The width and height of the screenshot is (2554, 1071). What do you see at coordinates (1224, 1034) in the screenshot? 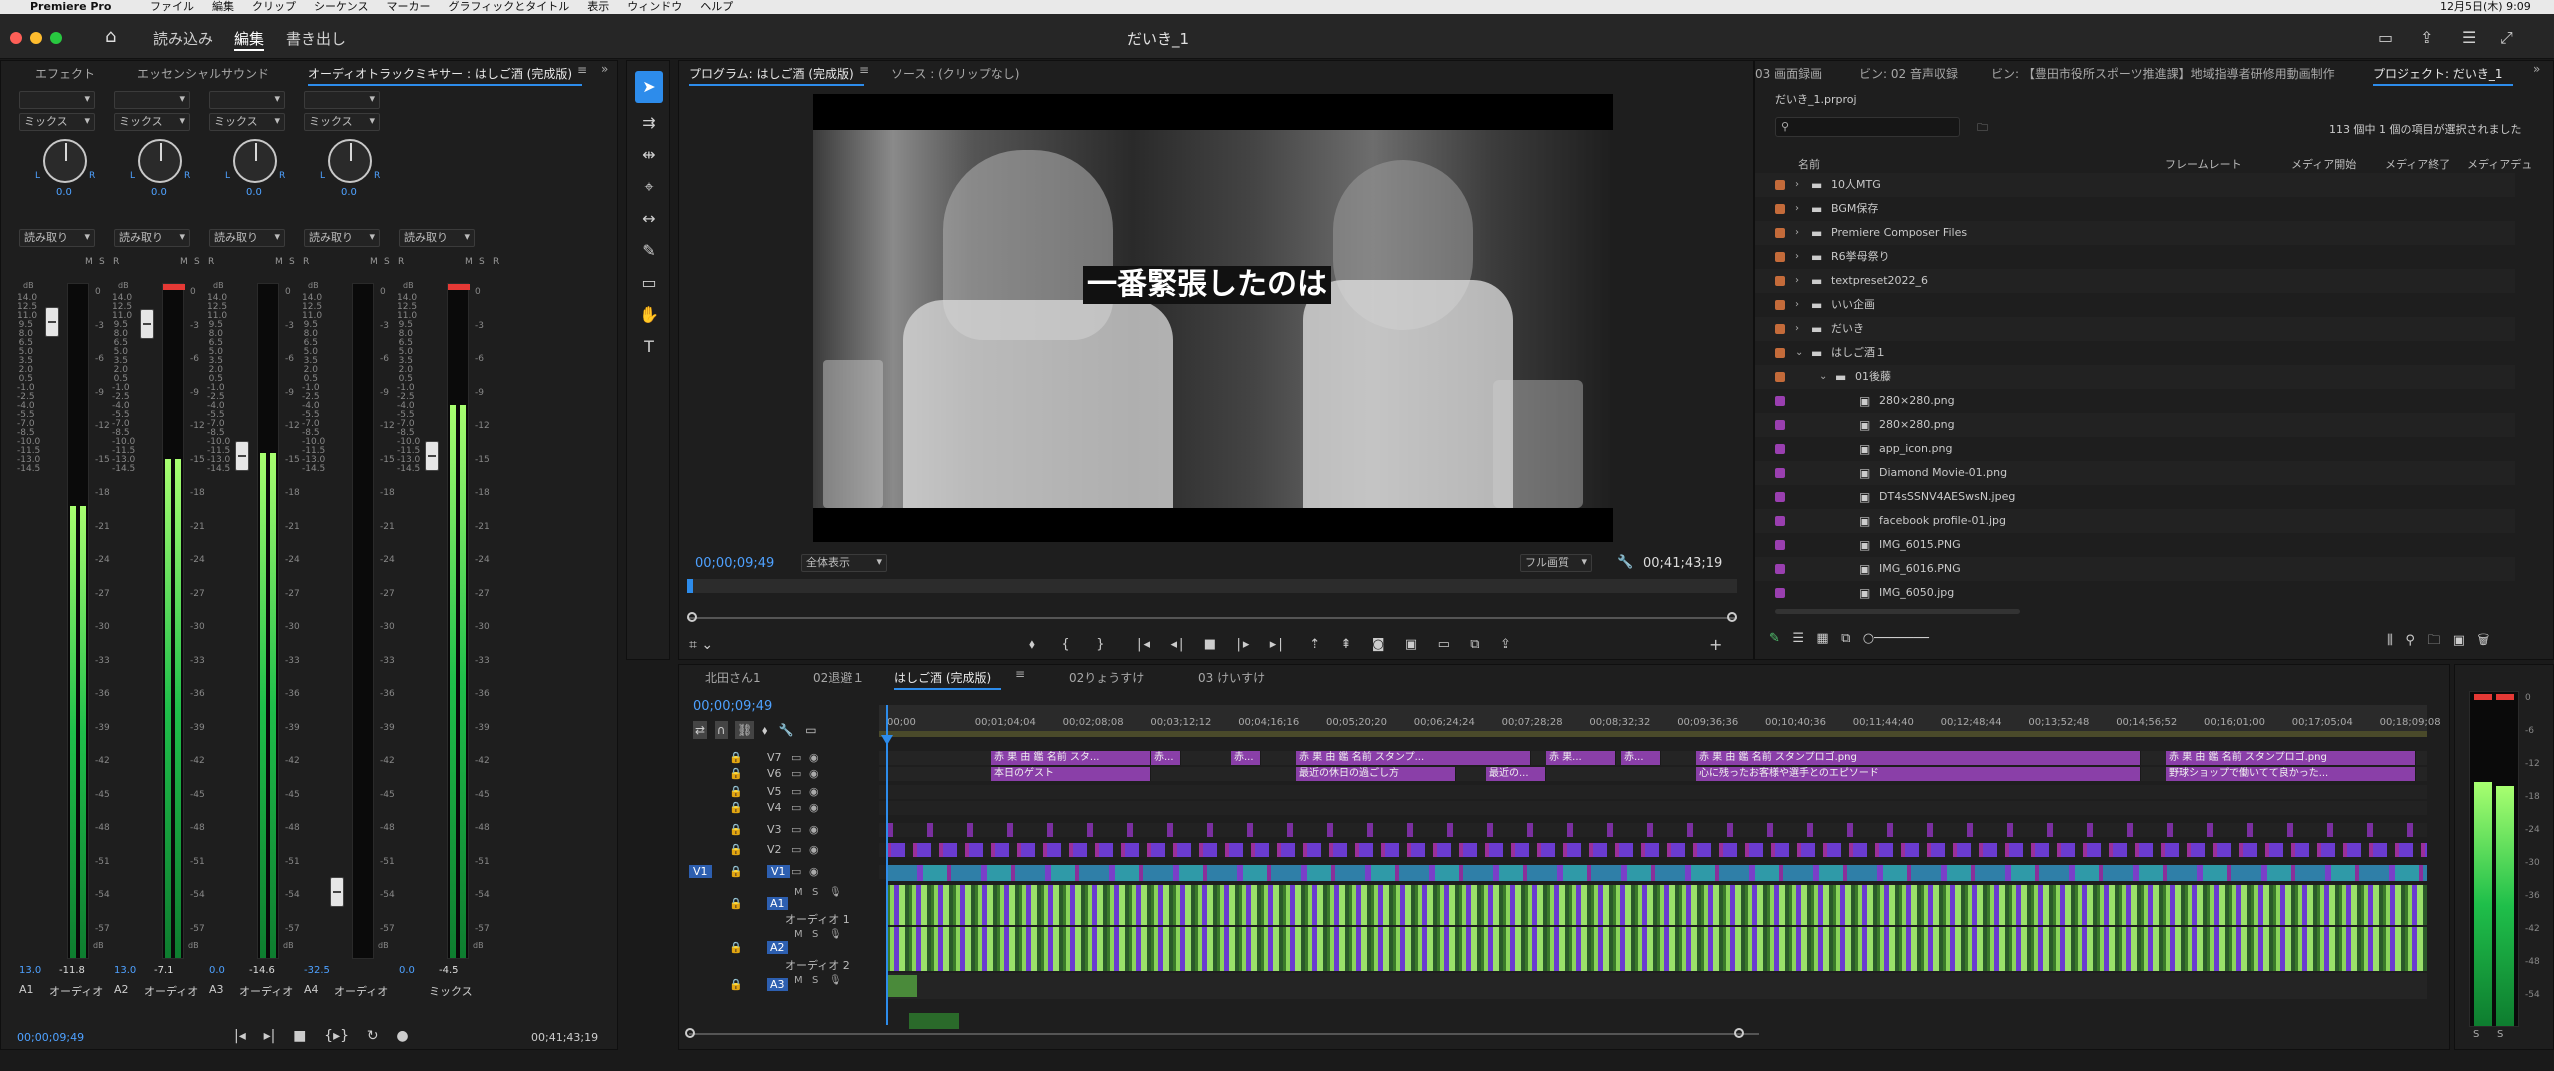
I see `timeline-hscroll` at bounding box center [1224, 1034].